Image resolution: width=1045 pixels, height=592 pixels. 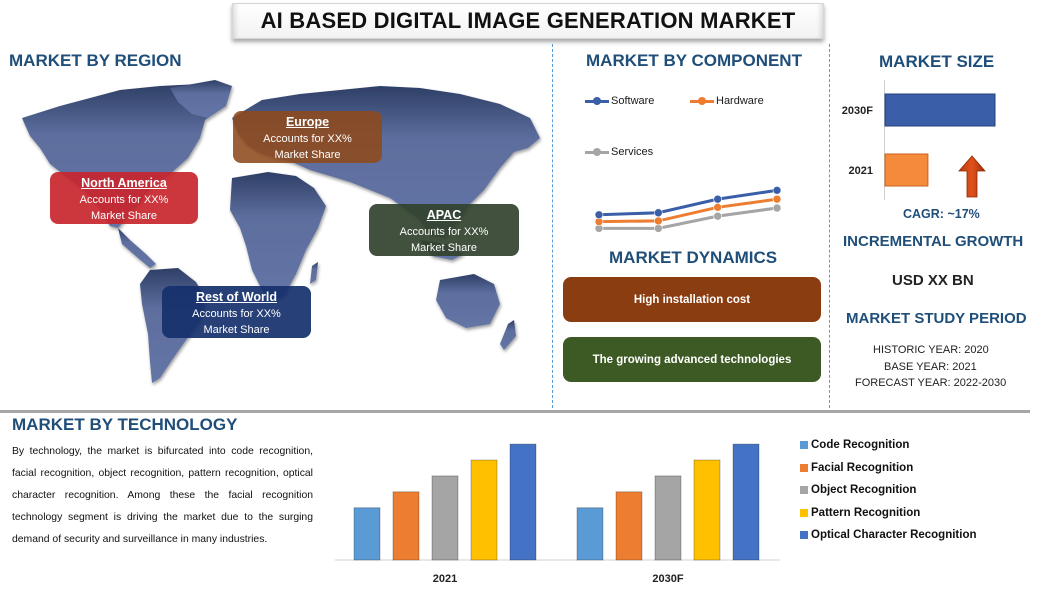 What do you see at coordinates (860, 445) in the screenshot?
I see `legend-label: Code Recognition` at bounding box center [860, 445].